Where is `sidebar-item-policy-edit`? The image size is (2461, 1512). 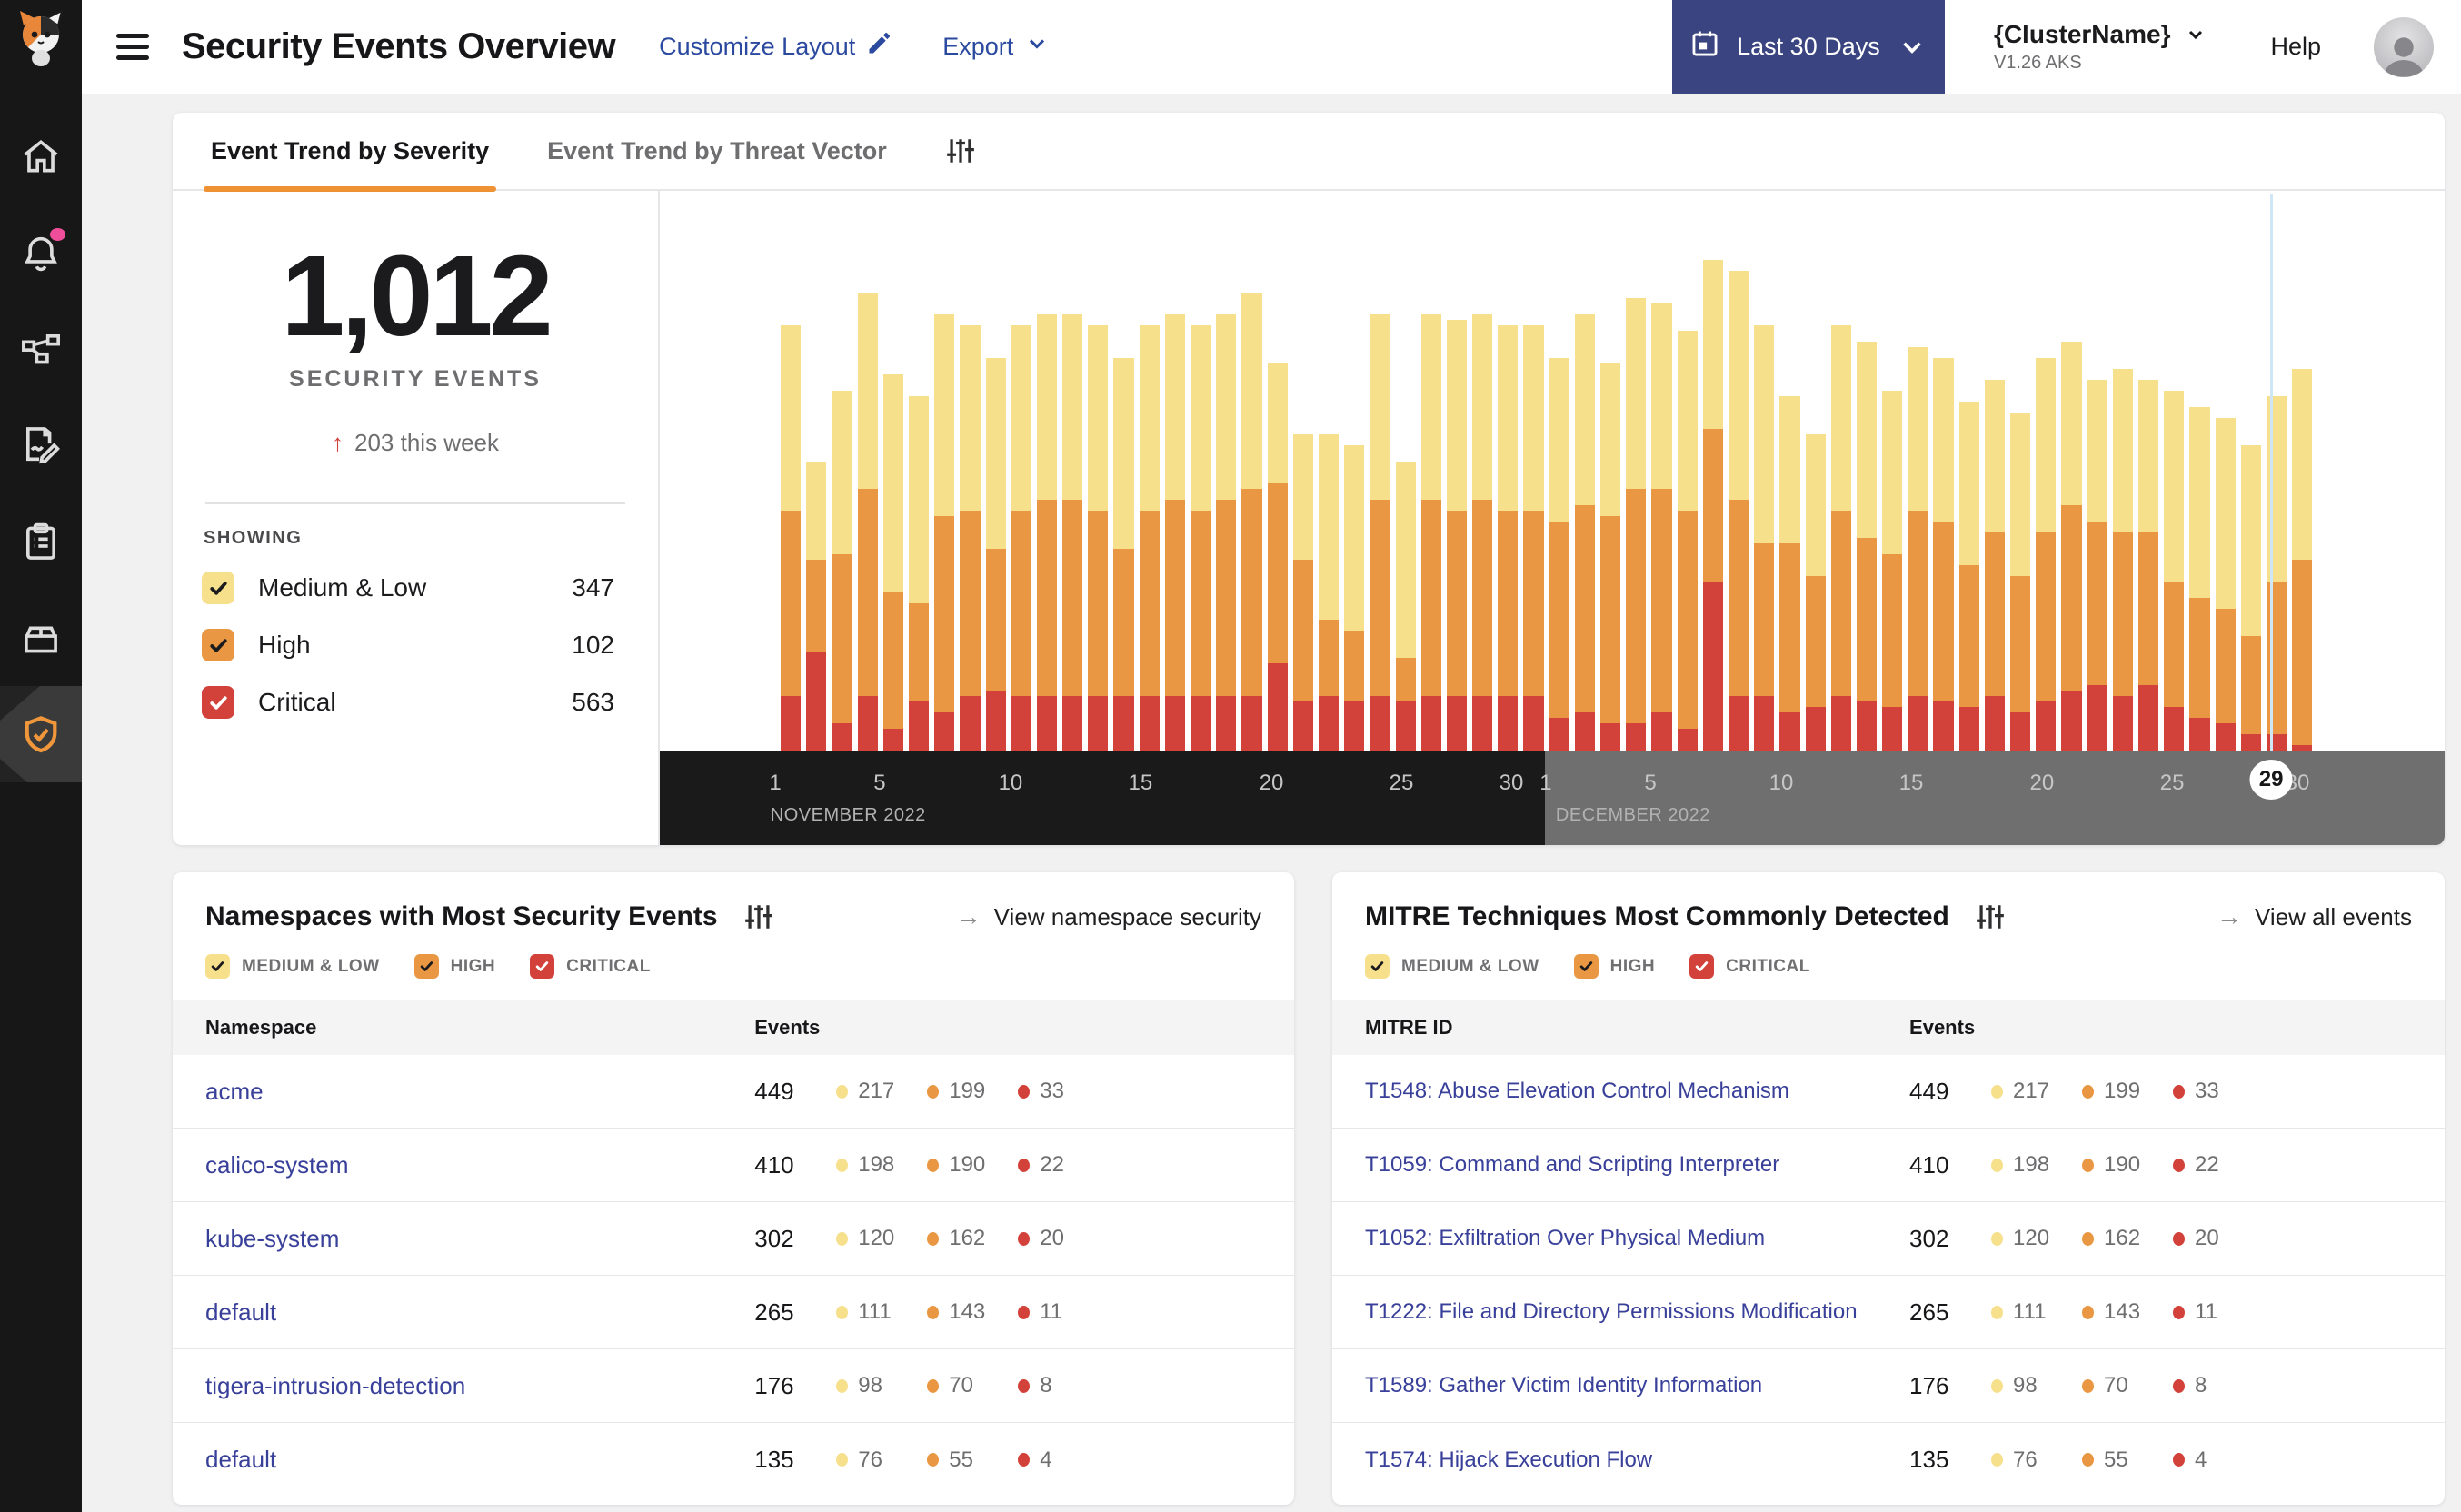 sidebar-item-policy-edit is located at coordinates (41, 445).